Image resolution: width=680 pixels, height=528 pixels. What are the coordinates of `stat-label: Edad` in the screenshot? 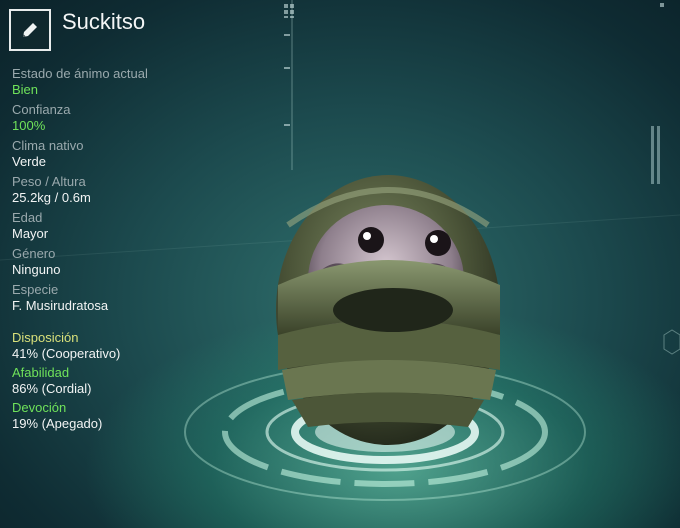 It's located at (27, 217).